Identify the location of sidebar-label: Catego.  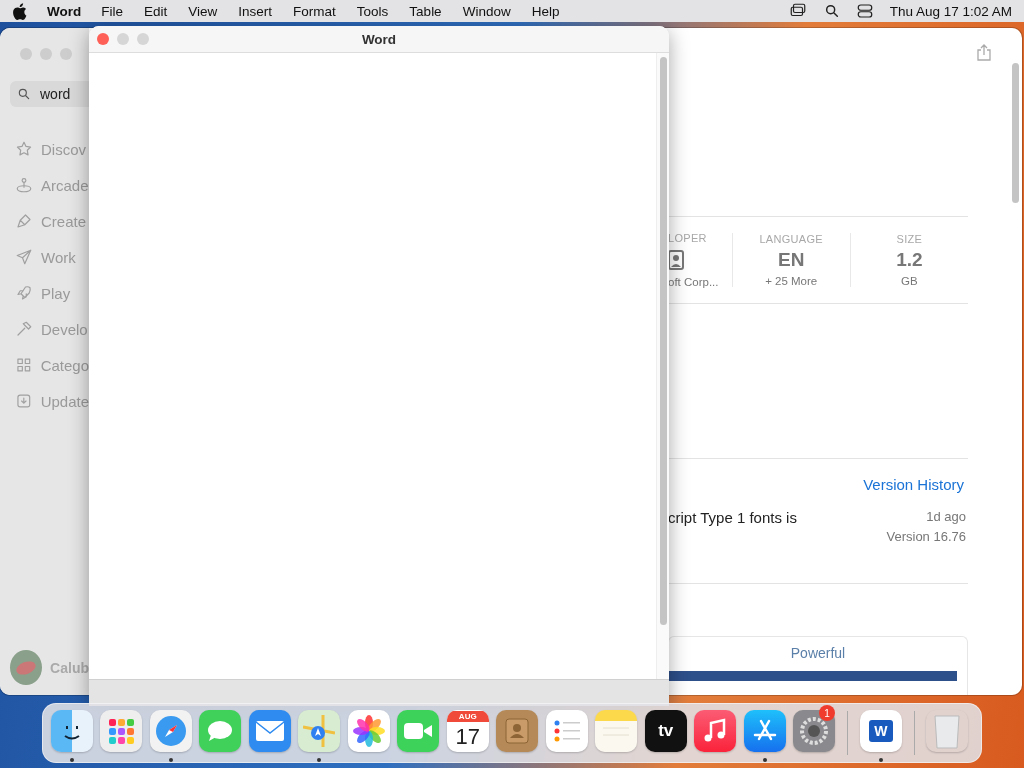
(64, 365).